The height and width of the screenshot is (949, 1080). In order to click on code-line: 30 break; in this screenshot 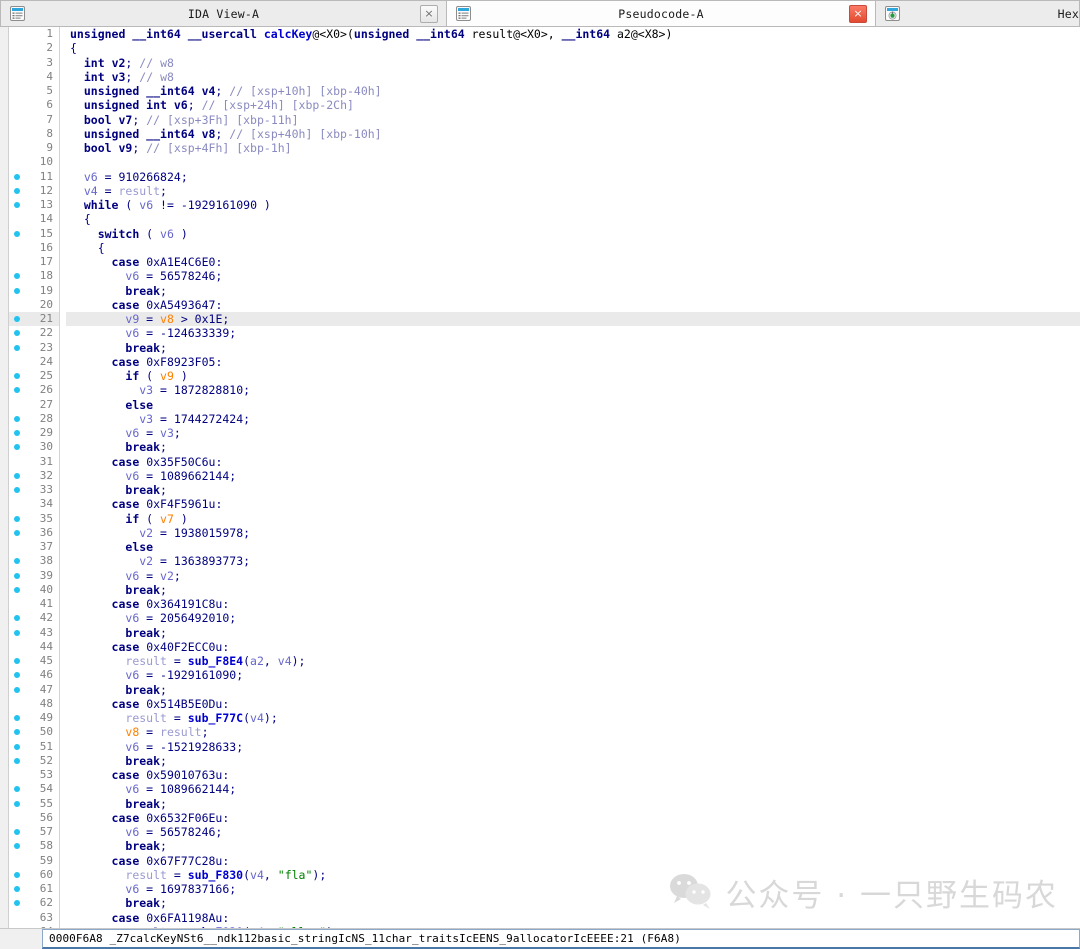, I will do `click(544, 447)`.